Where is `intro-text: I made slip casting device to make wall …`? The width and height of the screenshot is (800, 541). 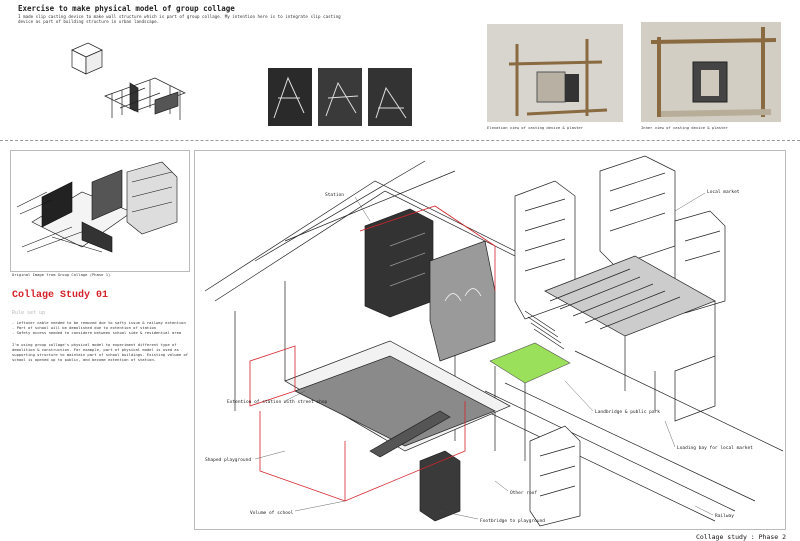 intro-text: I made slip casting device to make wall … is located at coordinates (179, 19).